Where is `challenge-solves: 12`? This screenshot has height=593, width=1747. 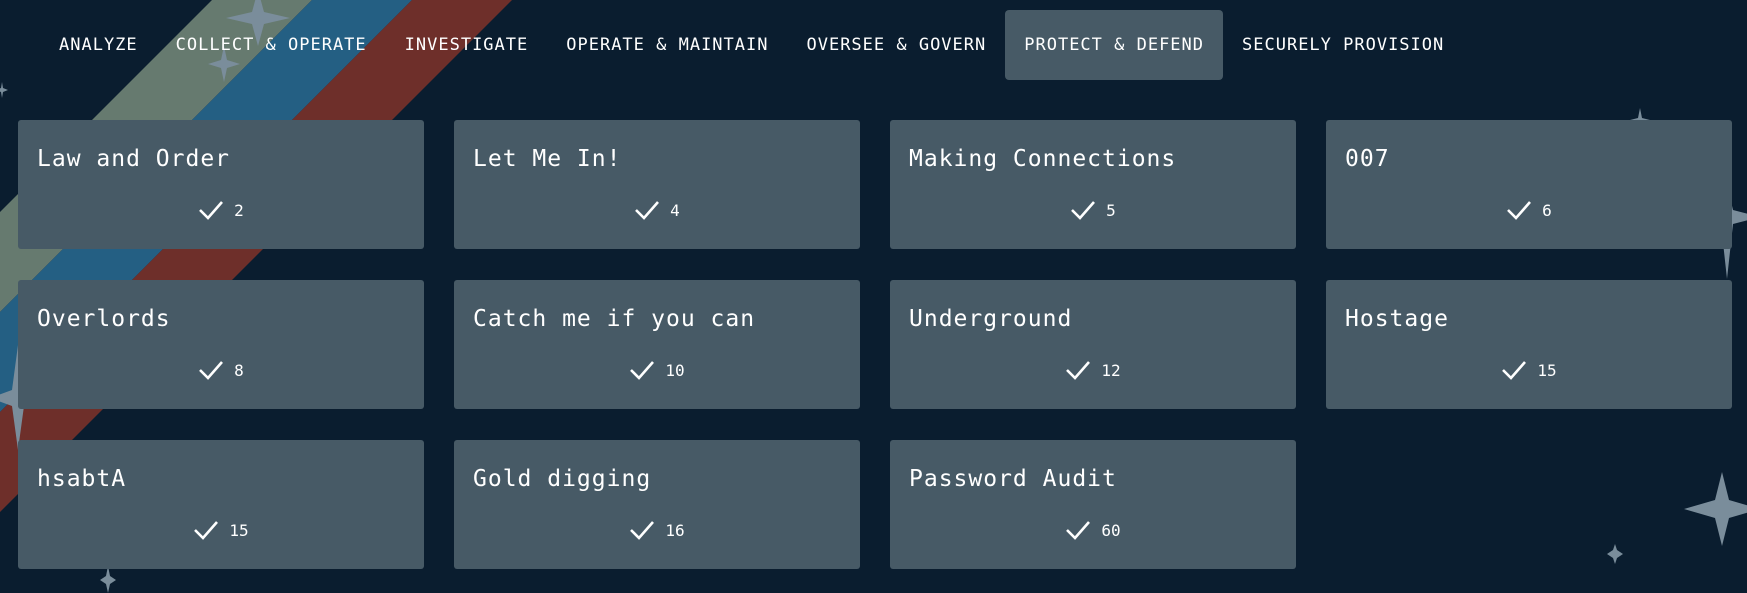
challenge-solves: 12 is located at coordinates (1093, 370).